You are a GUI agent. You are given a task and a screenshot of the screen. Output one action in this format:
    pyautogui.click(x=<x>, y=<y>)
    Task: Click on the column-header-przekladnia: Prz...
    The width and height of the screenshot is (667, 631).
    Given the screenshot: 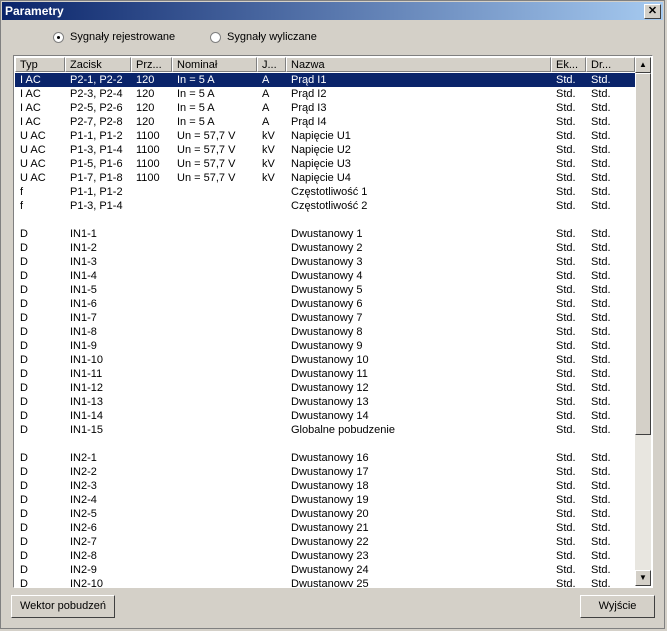 What is the action you would take?
    pyautogui.click(x=151, y=64)
    